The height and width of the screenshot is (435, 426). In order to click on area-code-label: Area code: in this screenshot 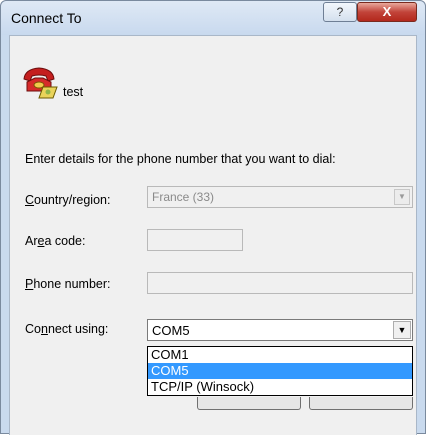, I will do `click(55, 241)`.